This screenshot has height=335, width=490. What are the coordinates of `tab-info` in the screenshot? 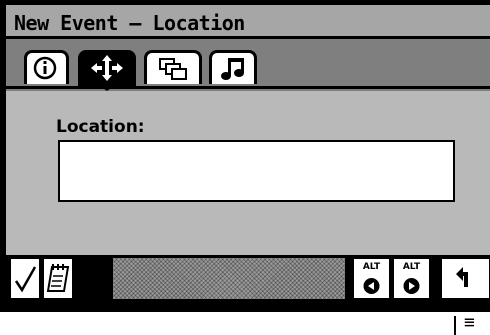 It's located at (46, 67).